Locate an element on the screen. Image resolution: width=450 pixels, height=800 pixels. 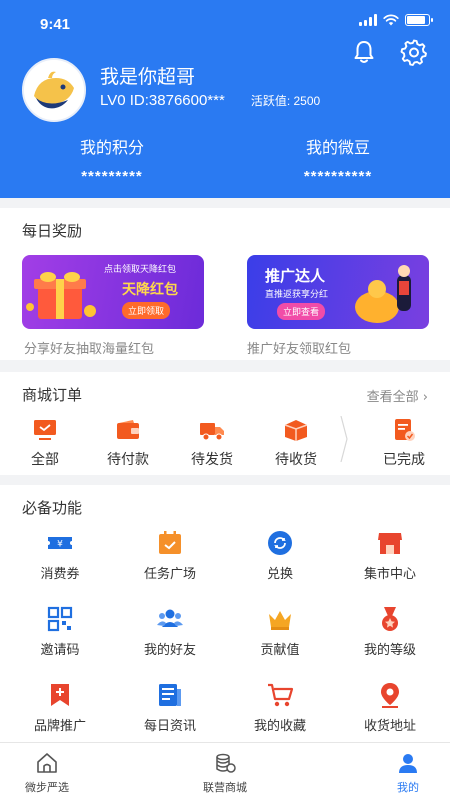
user-meta: LV0 ID:3876600*** 活跃值: 2500 is located at coordinates (210, 100).